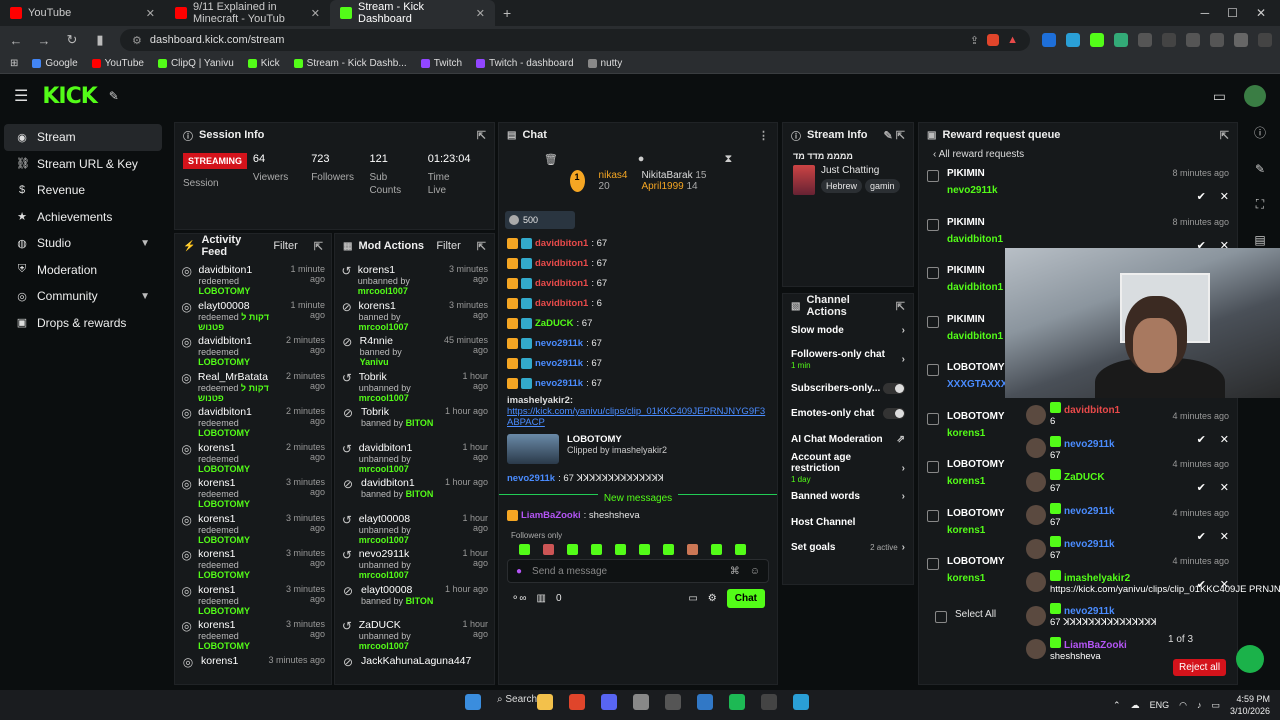 The width and height of the screenshot is (1280, 720). I want to click on store-icon: ▥, so click(541, 598).